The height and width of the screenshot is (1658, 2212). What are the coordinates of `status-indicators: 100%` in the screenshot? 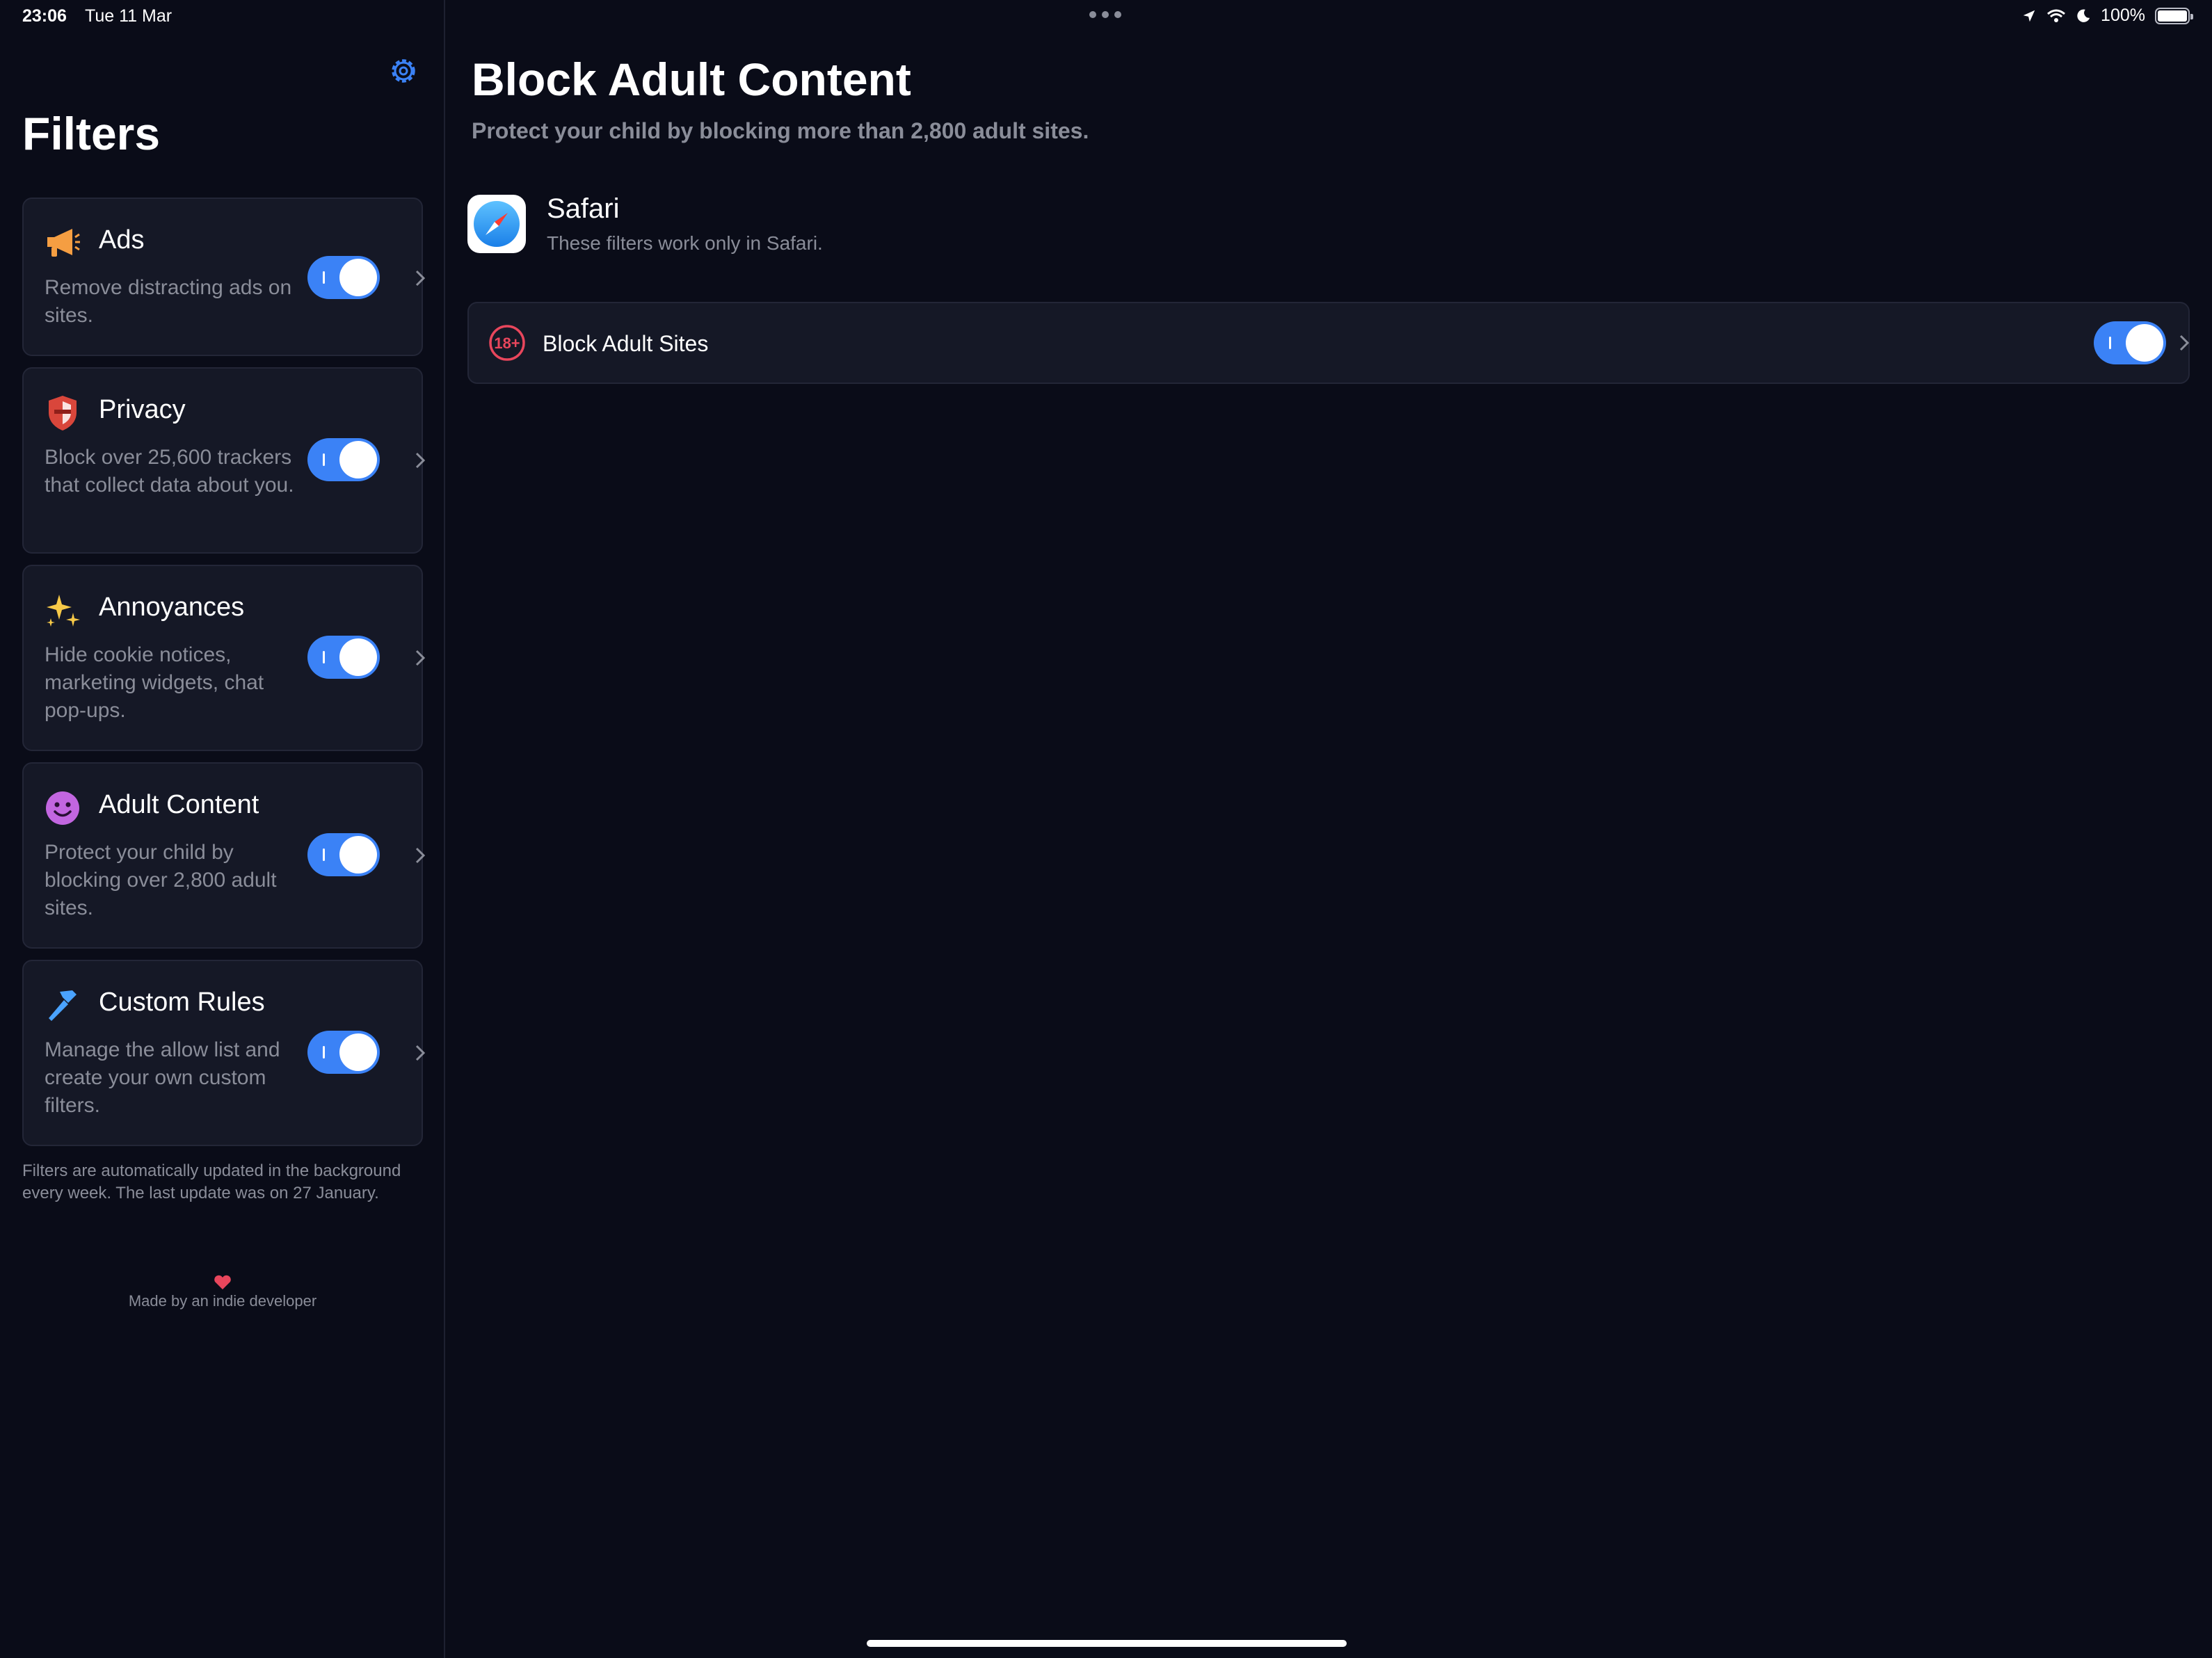 It's located at (2107, 16).